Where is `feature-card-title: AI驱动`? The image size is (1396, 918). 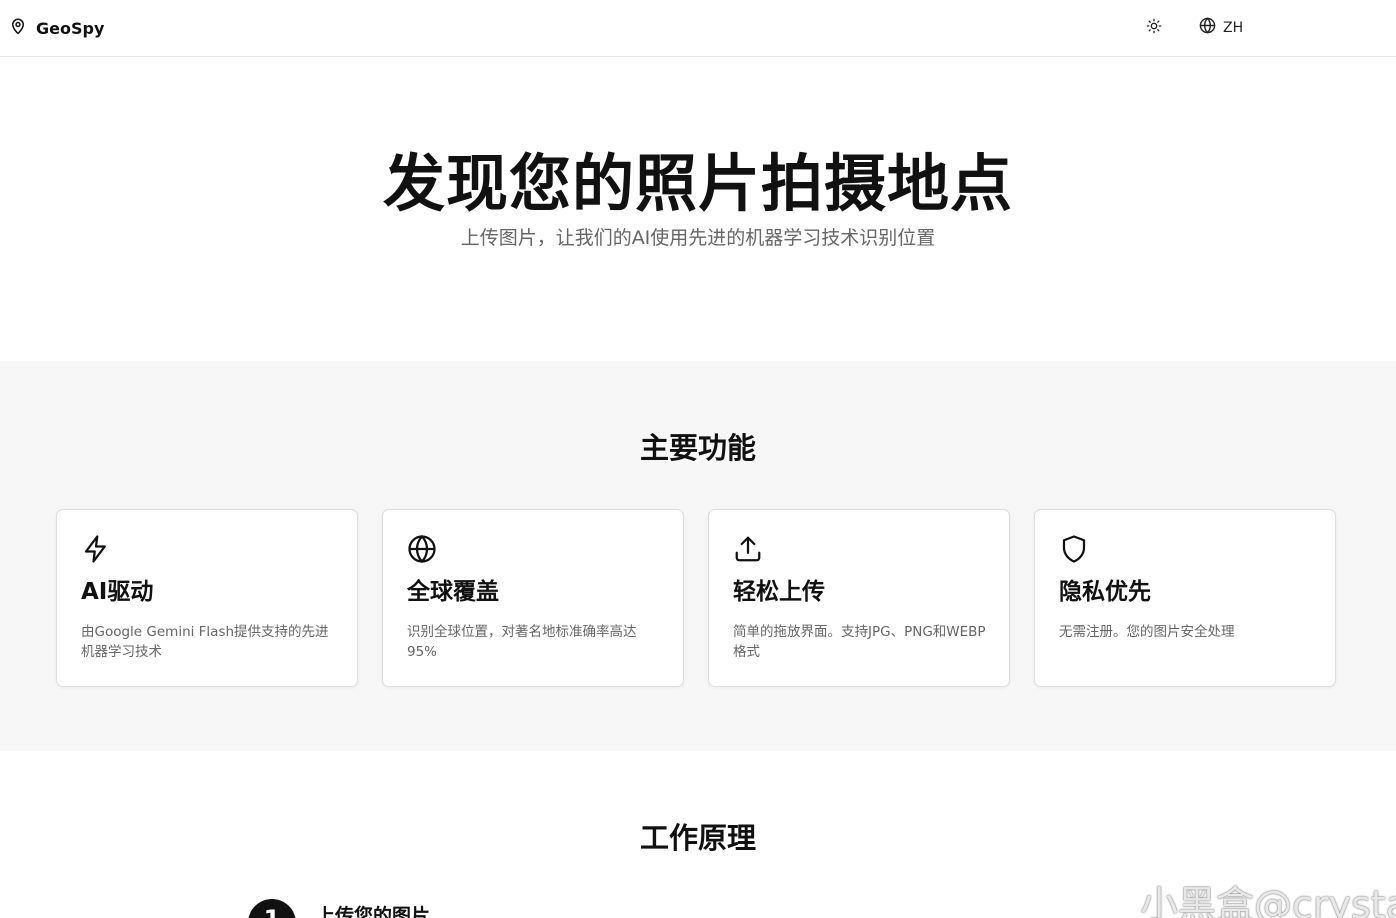 feature-card-title: AI驱动 is located at coordinates (117, 592).